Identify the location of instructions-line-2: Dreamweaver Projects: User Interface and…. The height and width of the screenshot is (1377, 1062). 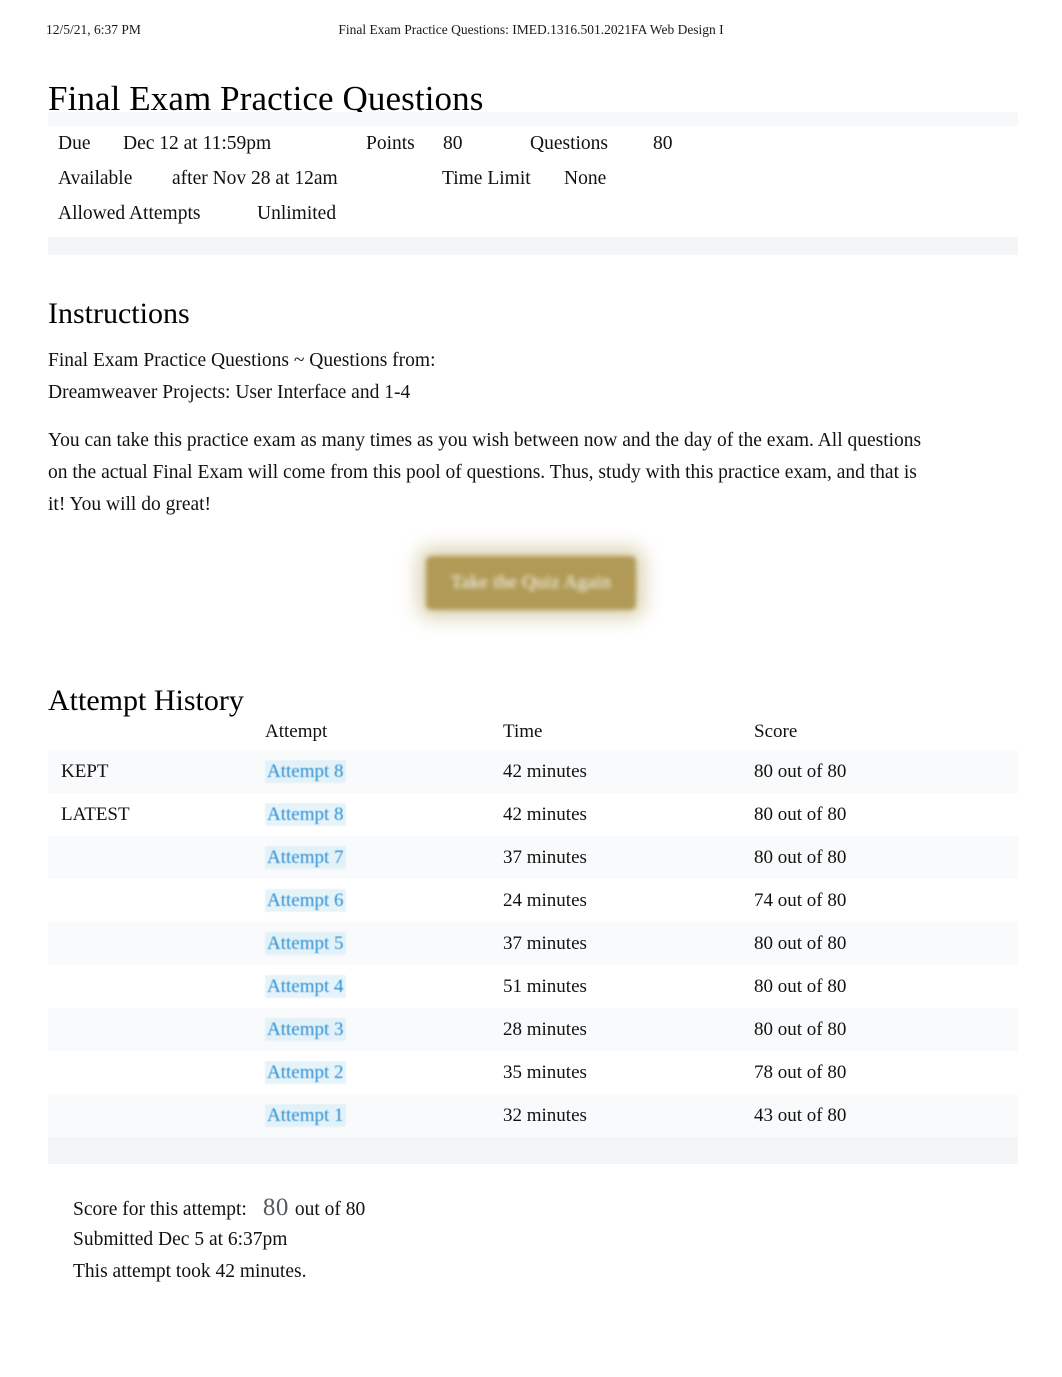
(229, 392).